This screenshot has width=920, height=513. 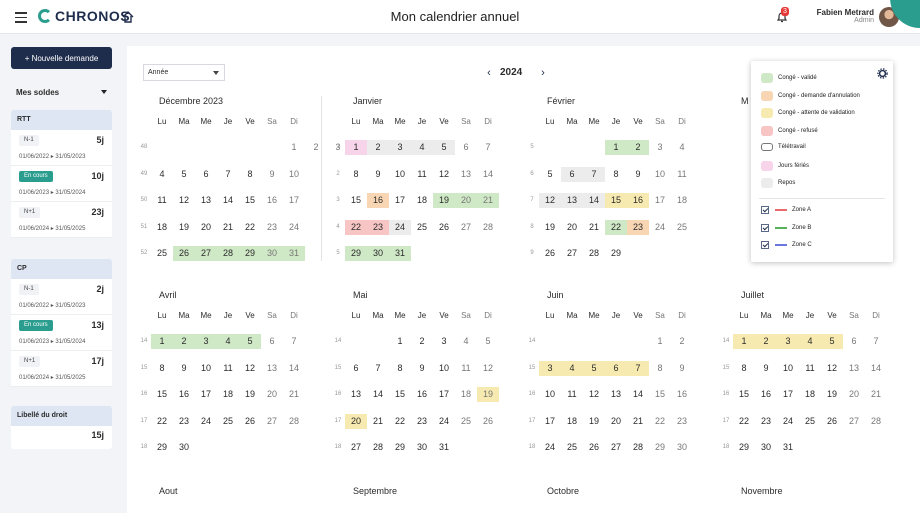 I want to click on calendar-day: 9, so click(x=638, y=174).